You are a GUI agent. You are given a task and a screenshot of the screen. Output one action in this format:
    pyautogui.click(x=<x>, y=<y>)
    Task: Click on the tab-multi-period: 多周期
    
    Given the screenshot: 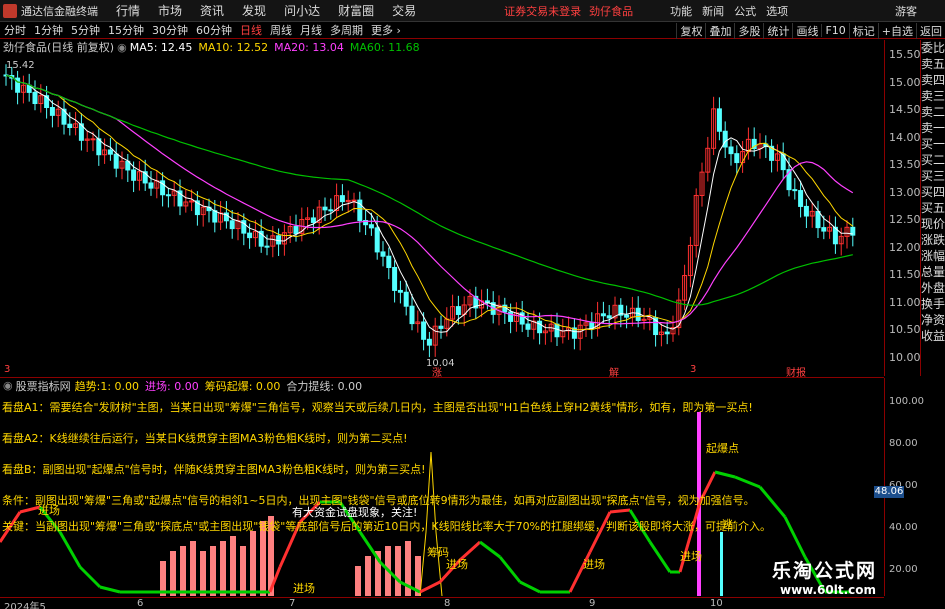 What is the action you would take?
    pyautogui.click(x=346, y=30)
    